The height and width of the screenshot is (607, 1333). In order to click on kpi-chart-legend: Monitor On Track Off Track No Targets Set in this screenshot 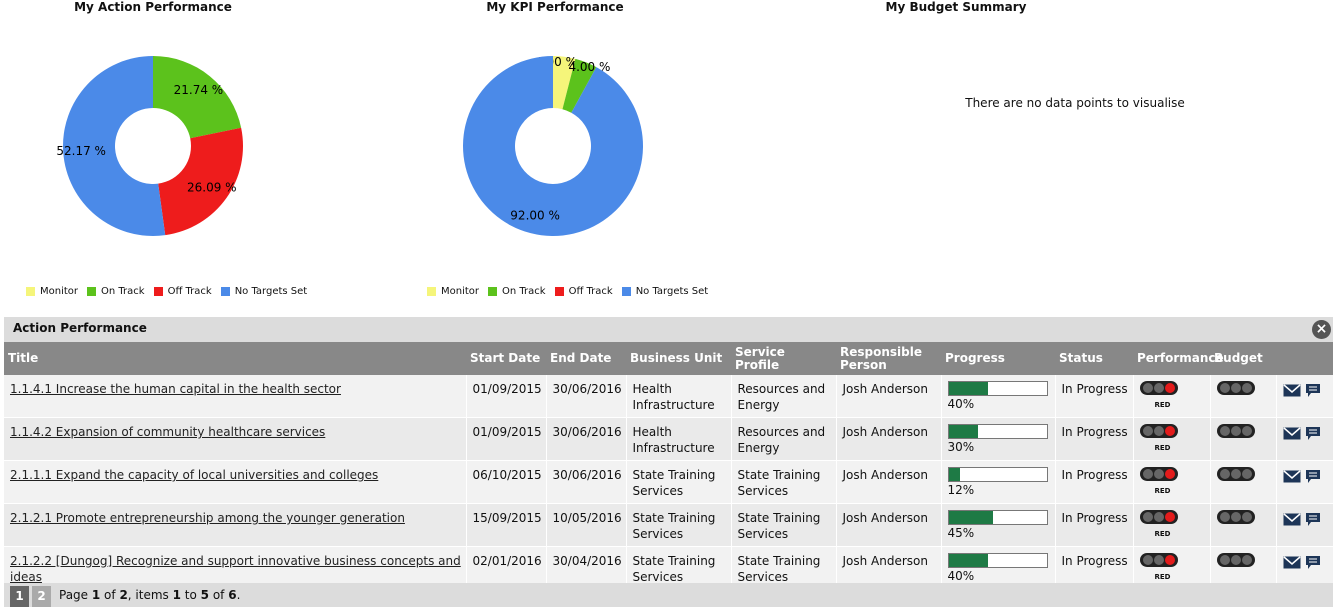, I will do `click(572, 291)`.